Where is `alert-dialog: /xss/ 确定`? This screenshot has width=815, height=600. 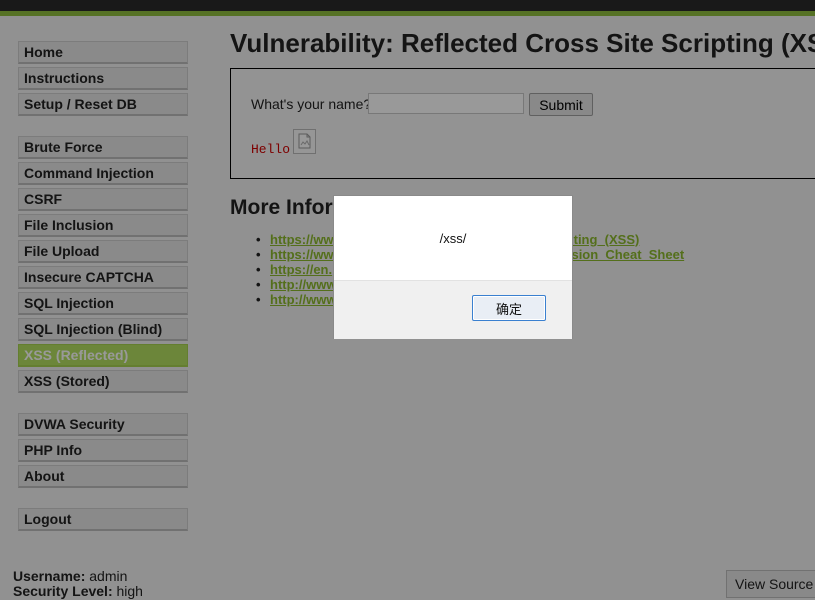
alert-dialog: /xss/ 确定 is located at coordinates (453, 267).